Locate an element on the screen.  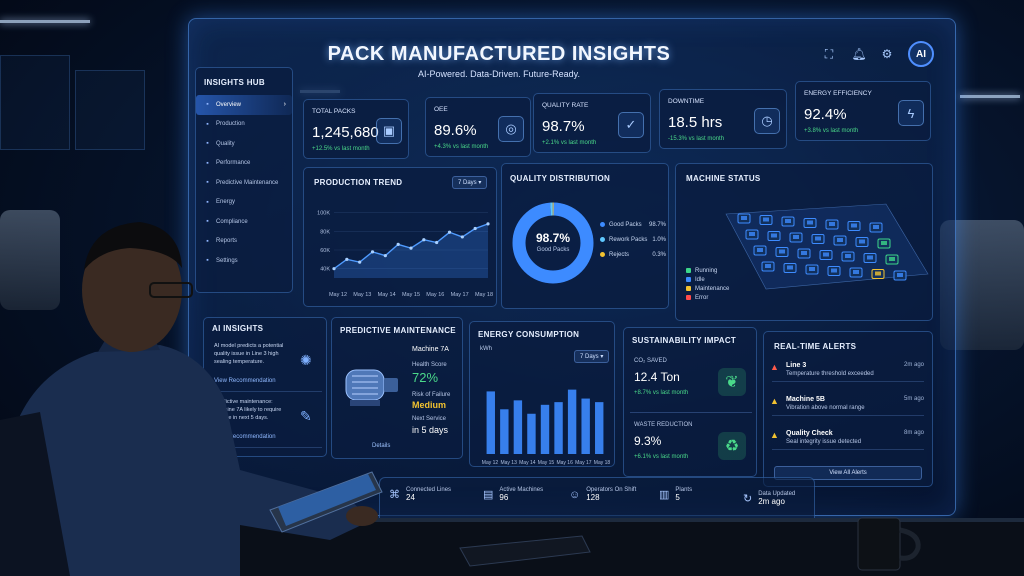
y-tick-label: 60K is located at coordinates (325, 251).